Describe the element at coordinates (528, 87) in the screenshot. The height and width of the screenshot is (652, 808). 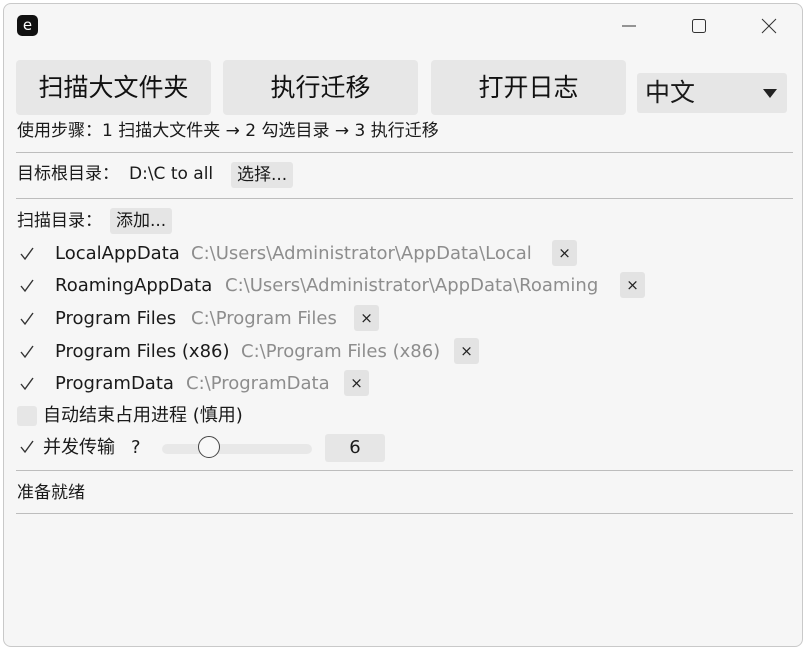
I see `open-log-button: 打开日志` at that location.